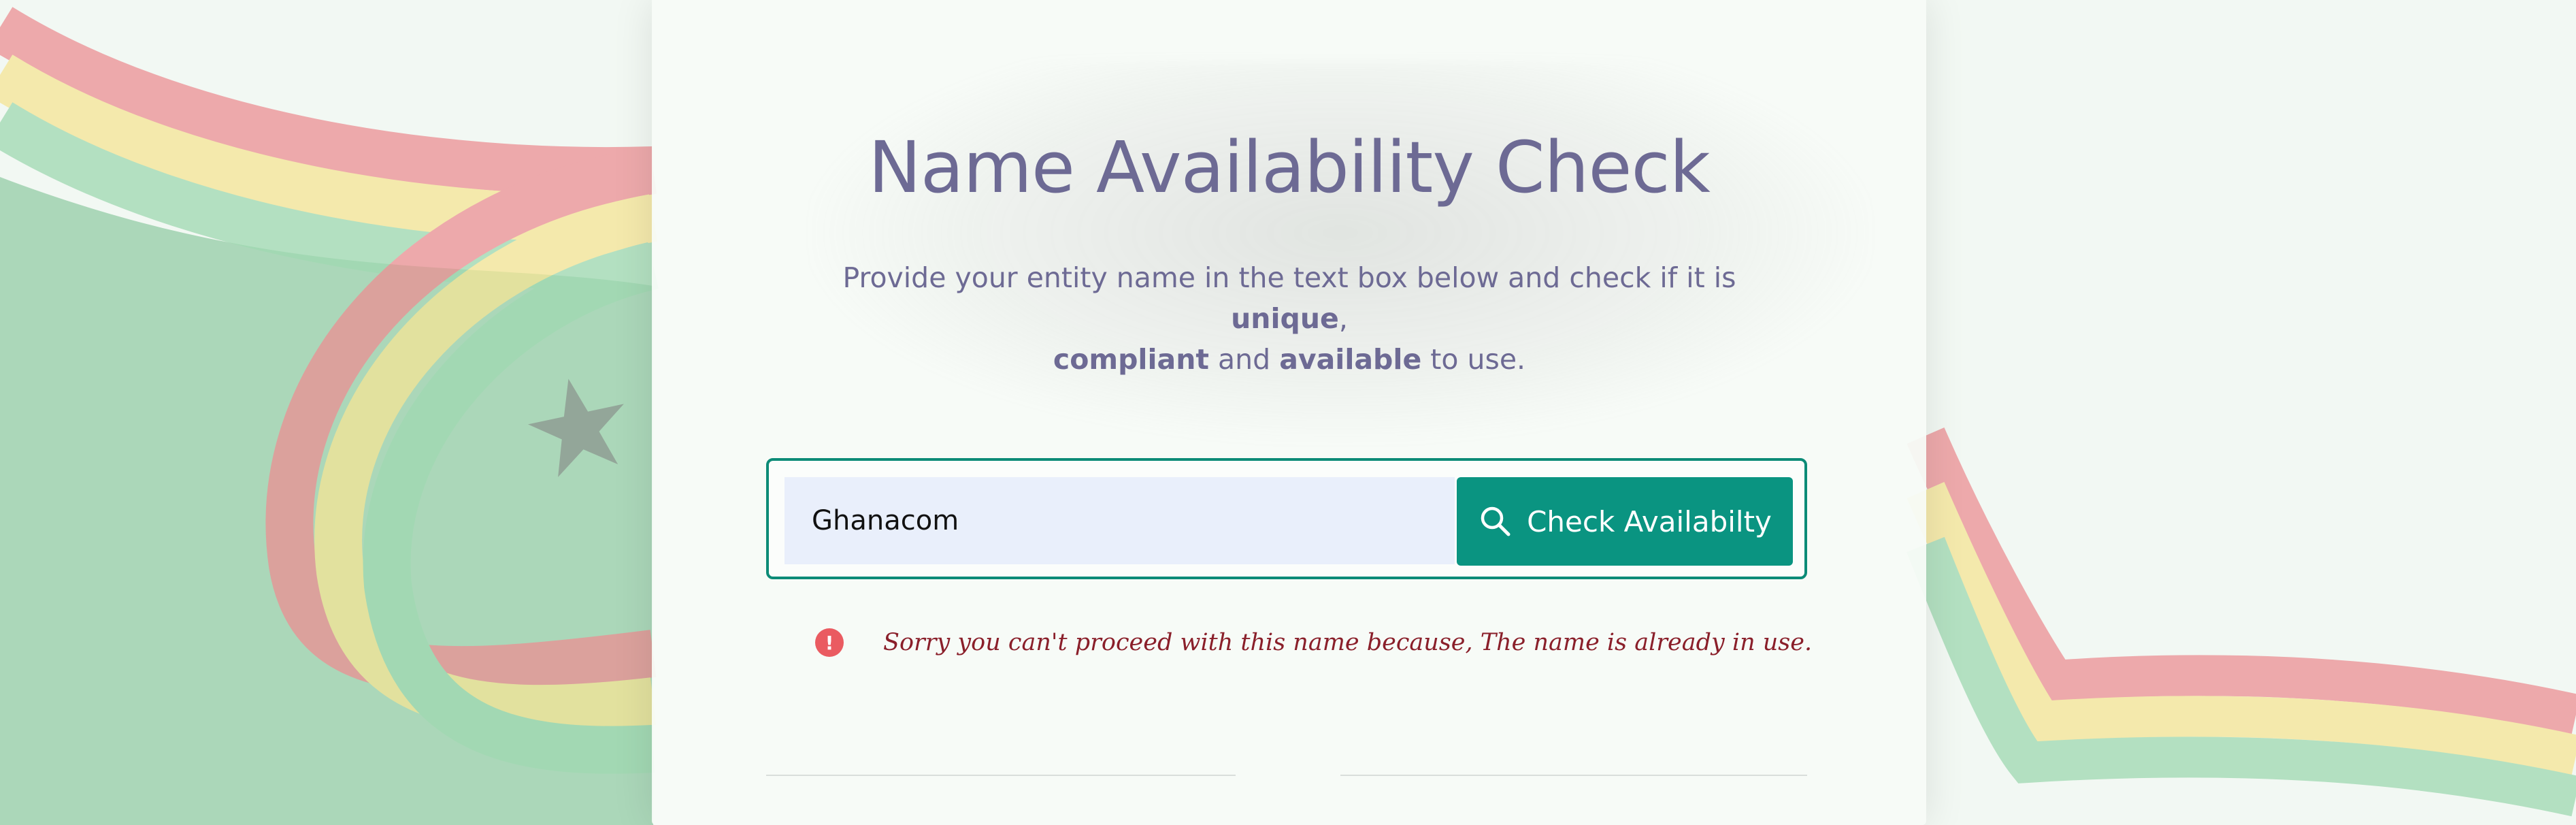 Image resolution: width=2576 pixels, height=825 pixels. What do you see at coordinates (1001, 775) in the screenshot?
I see `divider-left` at bounding box center [1001, 775].